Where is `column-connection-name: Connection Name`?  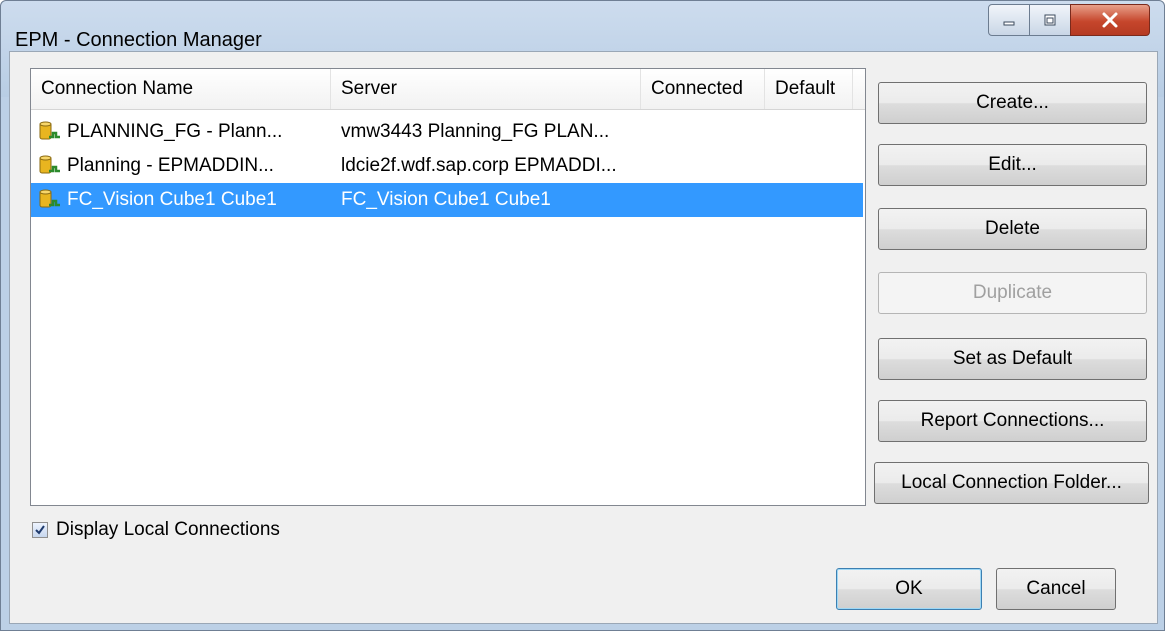 column-connection-name: Connection Name is located at coordinates (181, 89).